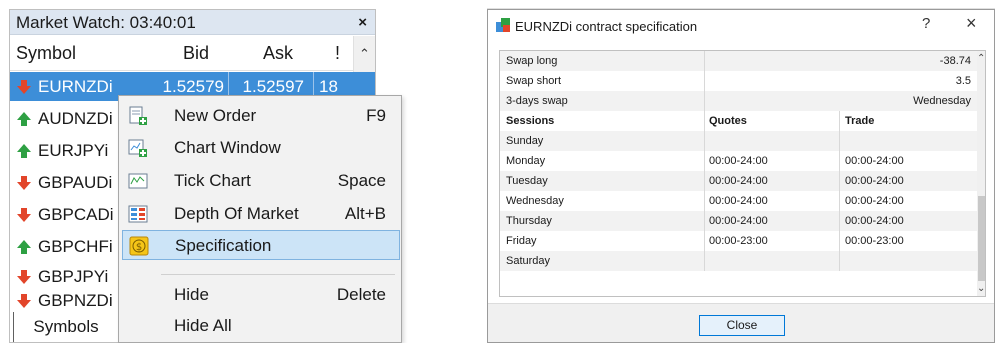  I want to click on session-row-thursday: Thursday 00:00-24:00 00:00-24:00, so click(738, 221).